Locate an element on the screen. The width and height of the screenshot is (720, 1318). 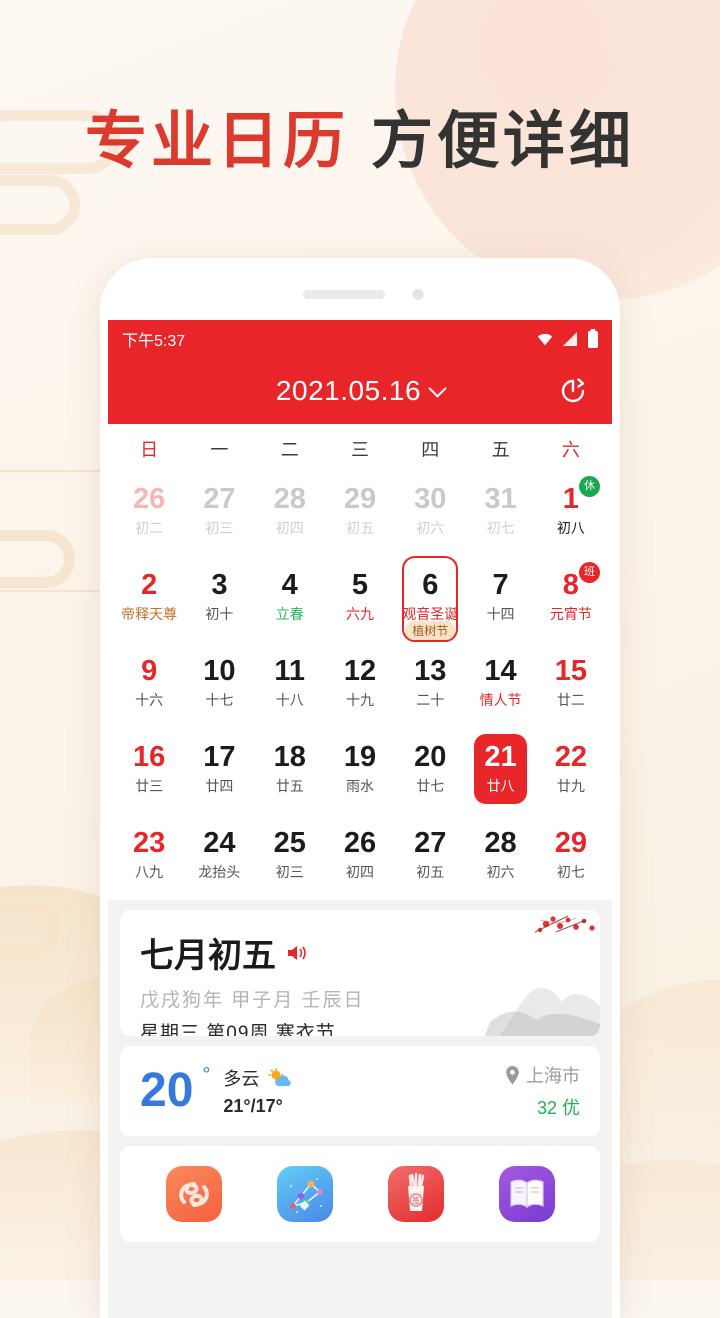
day-number: 10 is located at coordinates (219, 671).